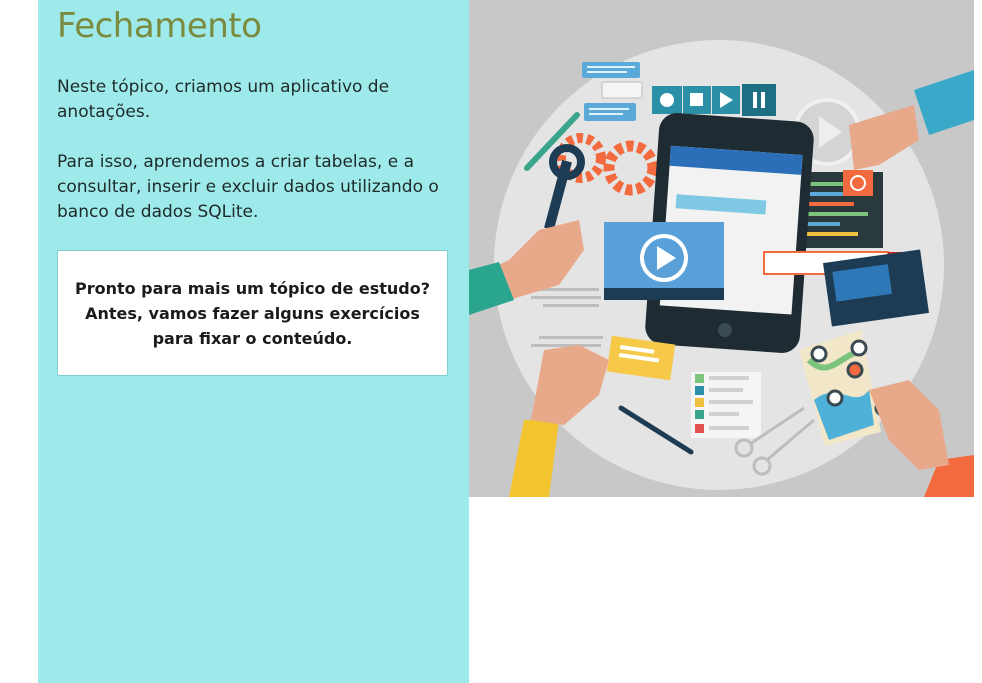 This screenshot has width=982, height=683. I want to click on page-title: Fechamento, so click(159, 26).